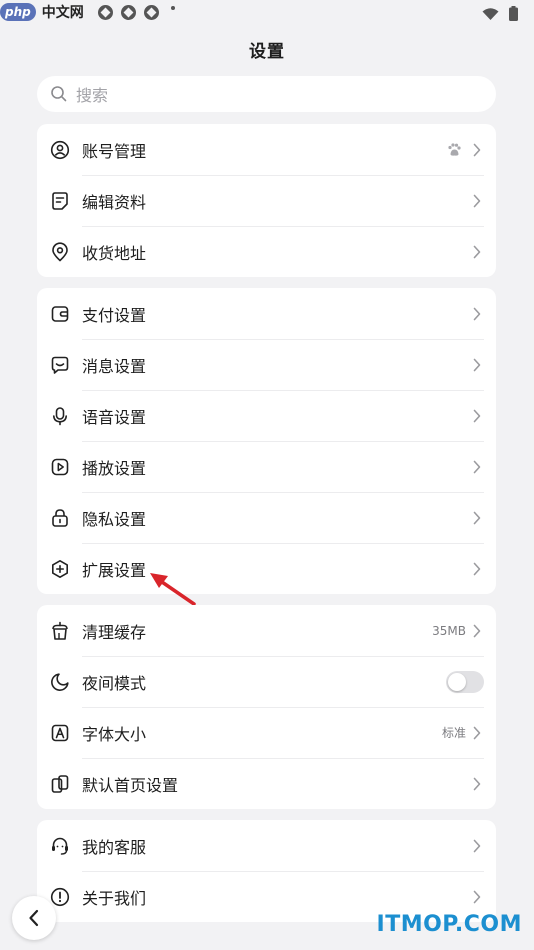 This screenshot has height=950, width=534. Describe the element at coordinates (60, 365) in the screenshot. I see `message-icon` at that location.